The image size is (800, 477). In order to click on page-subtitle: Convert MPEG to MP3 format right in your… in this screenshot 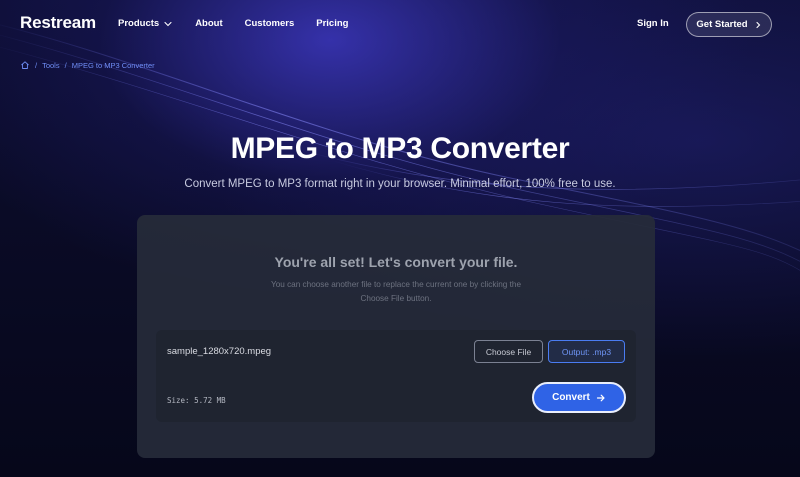, I will do `click(400, 184)`.